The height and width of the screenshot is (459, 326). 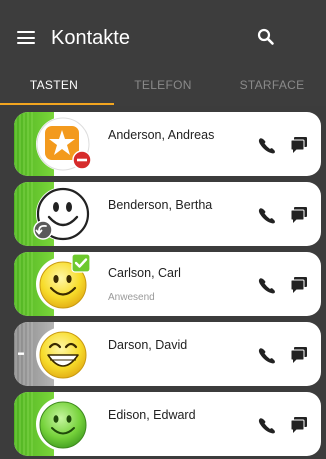 I want to click on tab-tasten: TASTEN, so click(x=54, y=85).